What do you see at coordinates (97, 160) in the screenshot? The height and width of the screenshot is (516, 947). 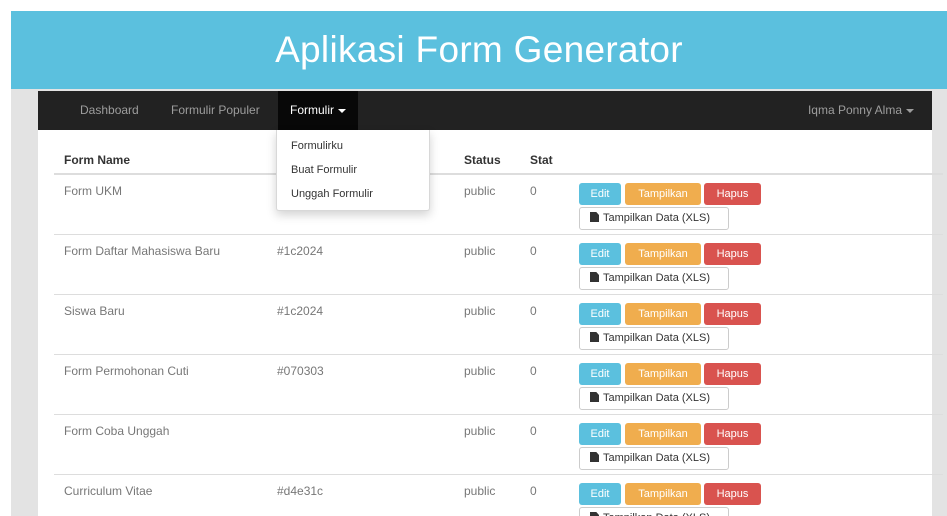 I see `header-form-name: Form Name` at bounding box center [97, 160].